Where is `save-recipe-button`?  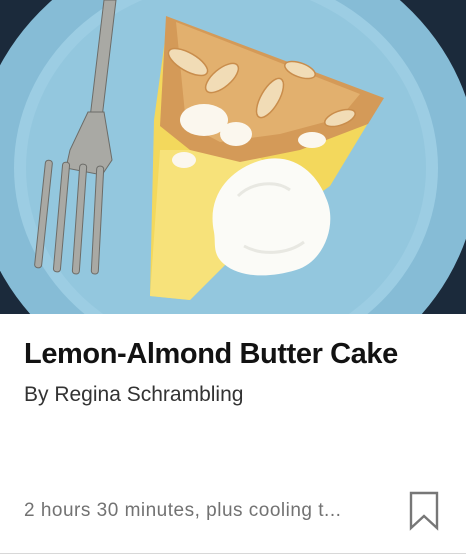 save-recipe-button is located at coordinates (424, 511).